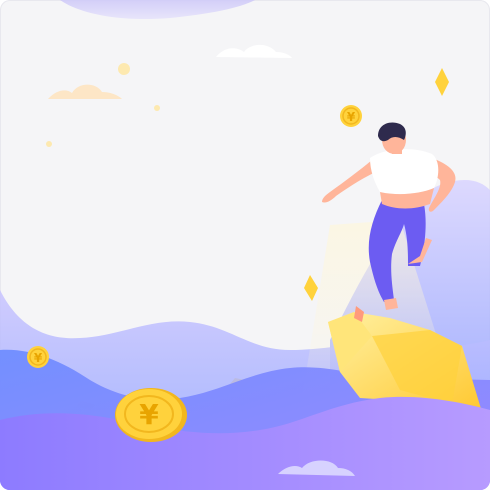 This screenshot has width=490, height=490. Describe the element at coordinates (157, 10) in the screenshot. I see `top-decor-blob` at that location.